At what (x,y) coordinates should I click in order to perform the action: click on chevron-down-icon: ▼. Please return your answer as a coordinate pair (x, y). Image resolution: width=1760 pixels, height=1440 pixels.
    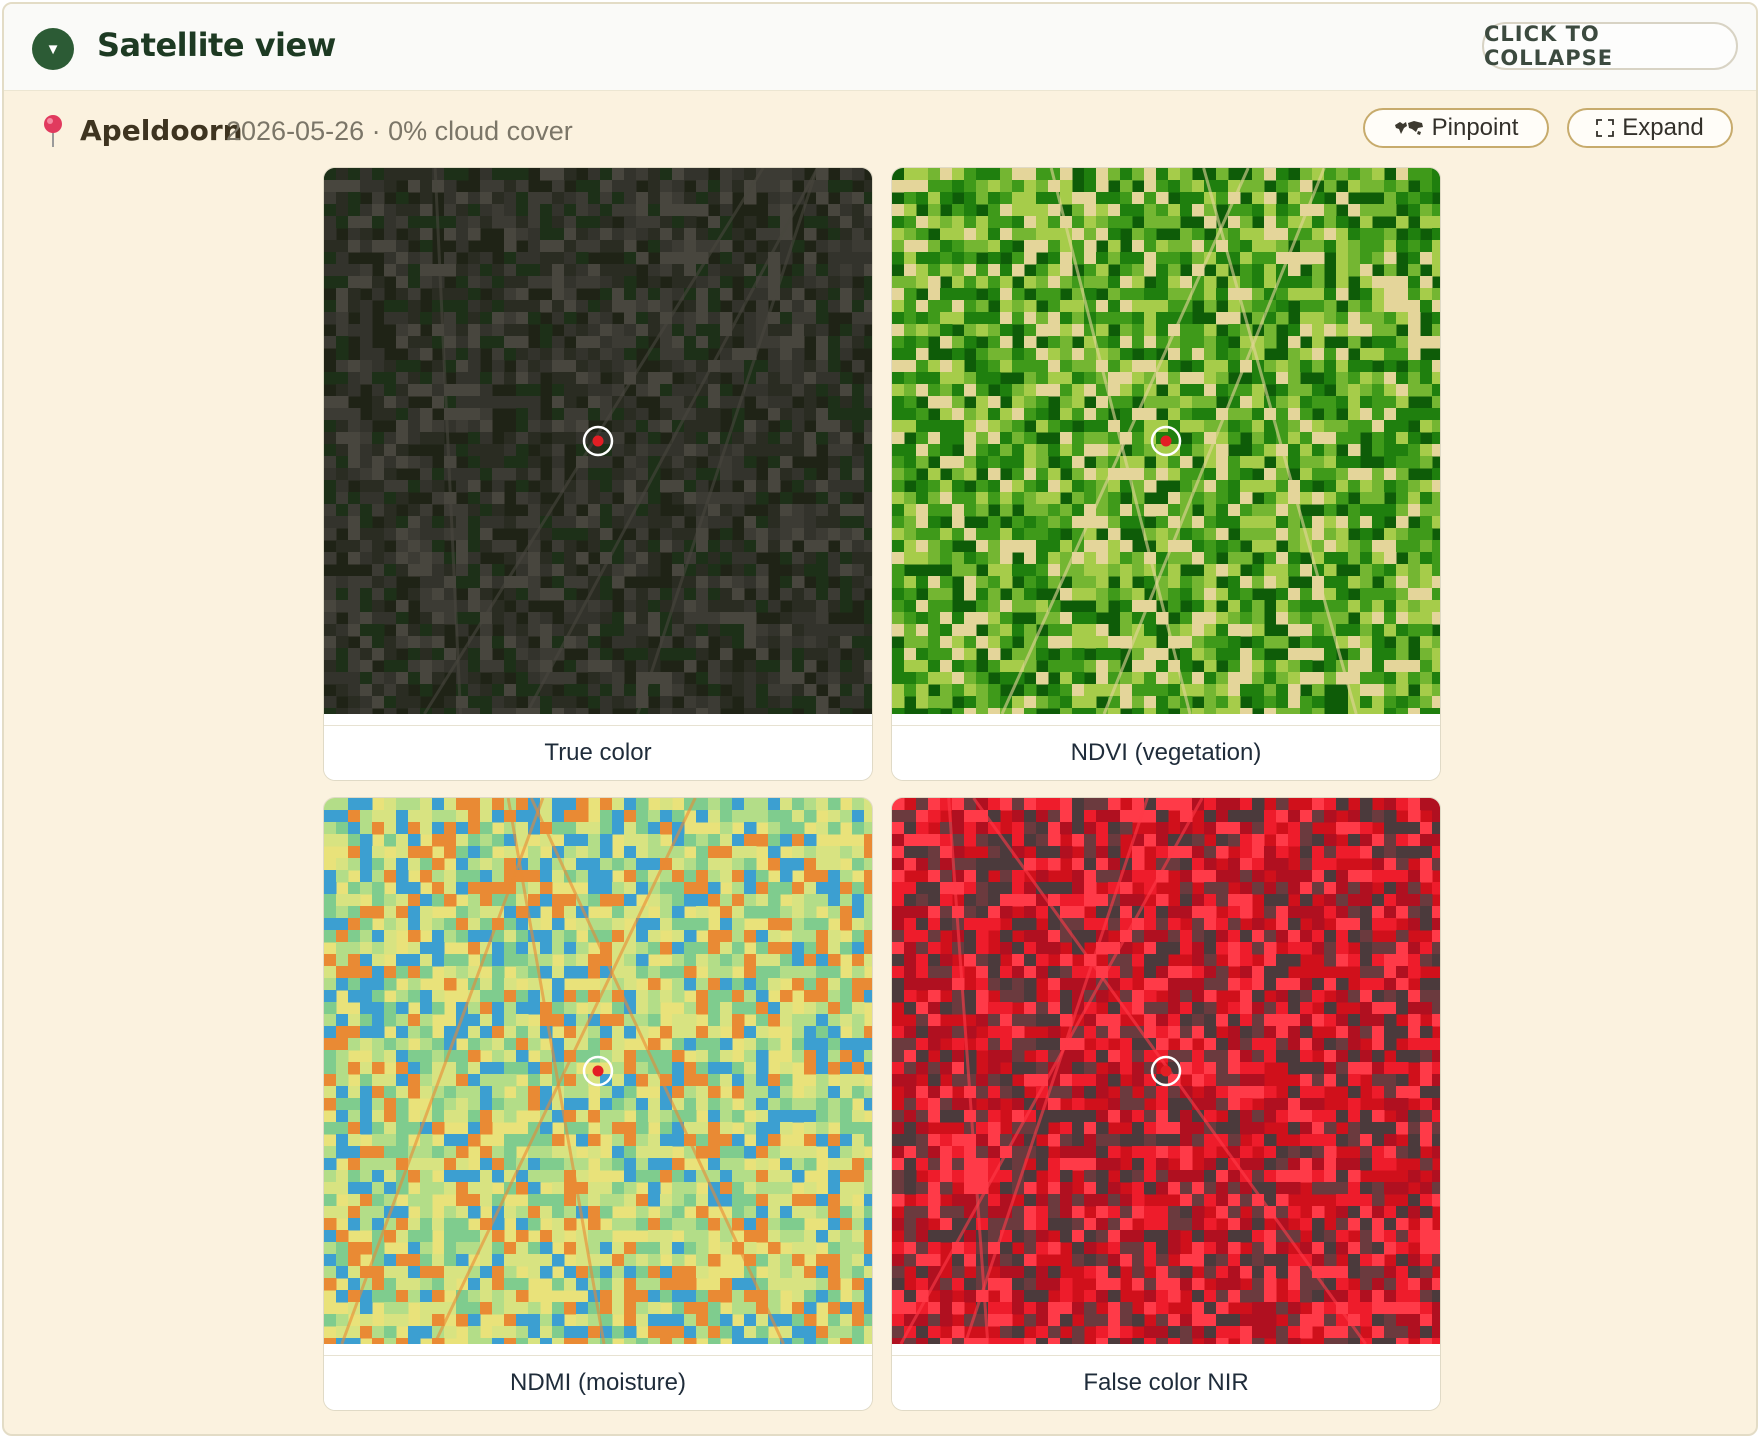
    Looking at the image, I should click on (53, 49).